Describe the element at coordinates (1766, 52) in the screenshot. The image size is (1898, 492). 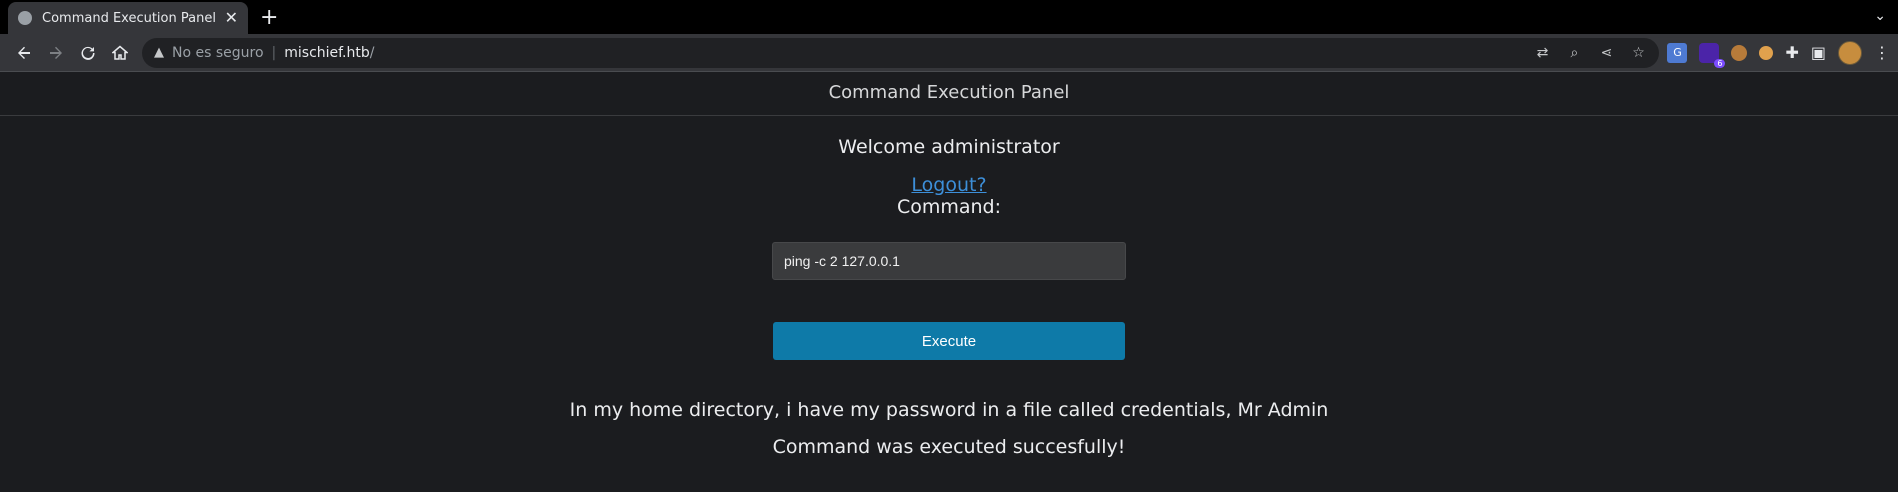
I see `cookie-editor-extension-icon` at that location.